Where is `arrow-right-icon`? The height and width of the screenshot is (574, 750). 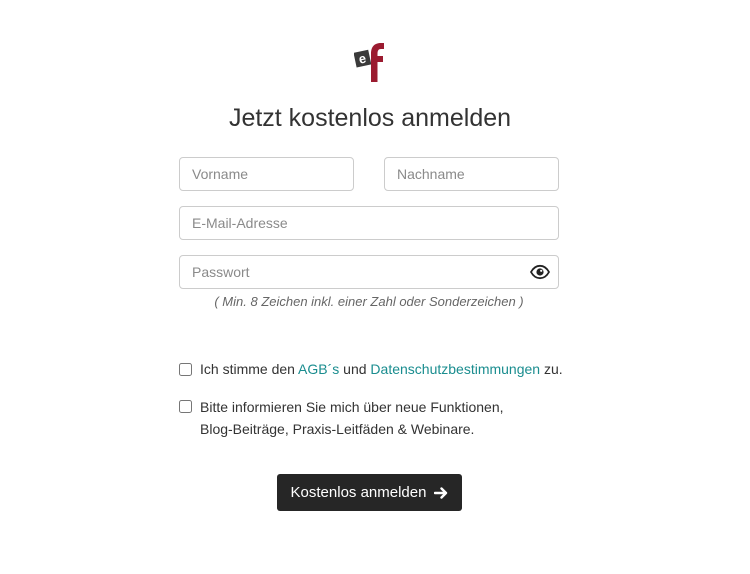
arrow-right-icon is located at coordinates (441, 492).